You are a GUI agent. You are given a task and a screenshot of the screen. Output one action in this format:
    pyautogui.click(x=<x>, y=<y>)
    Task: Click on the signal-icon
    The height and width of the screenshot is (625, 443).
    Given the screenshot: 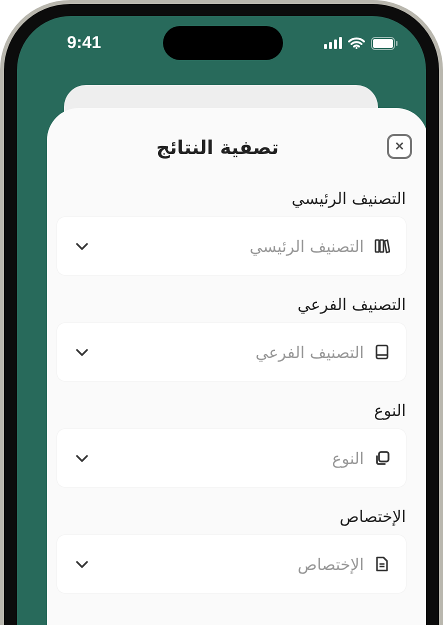 What is the action you would take?
    pyautogui.click(x=333, y=43)
    